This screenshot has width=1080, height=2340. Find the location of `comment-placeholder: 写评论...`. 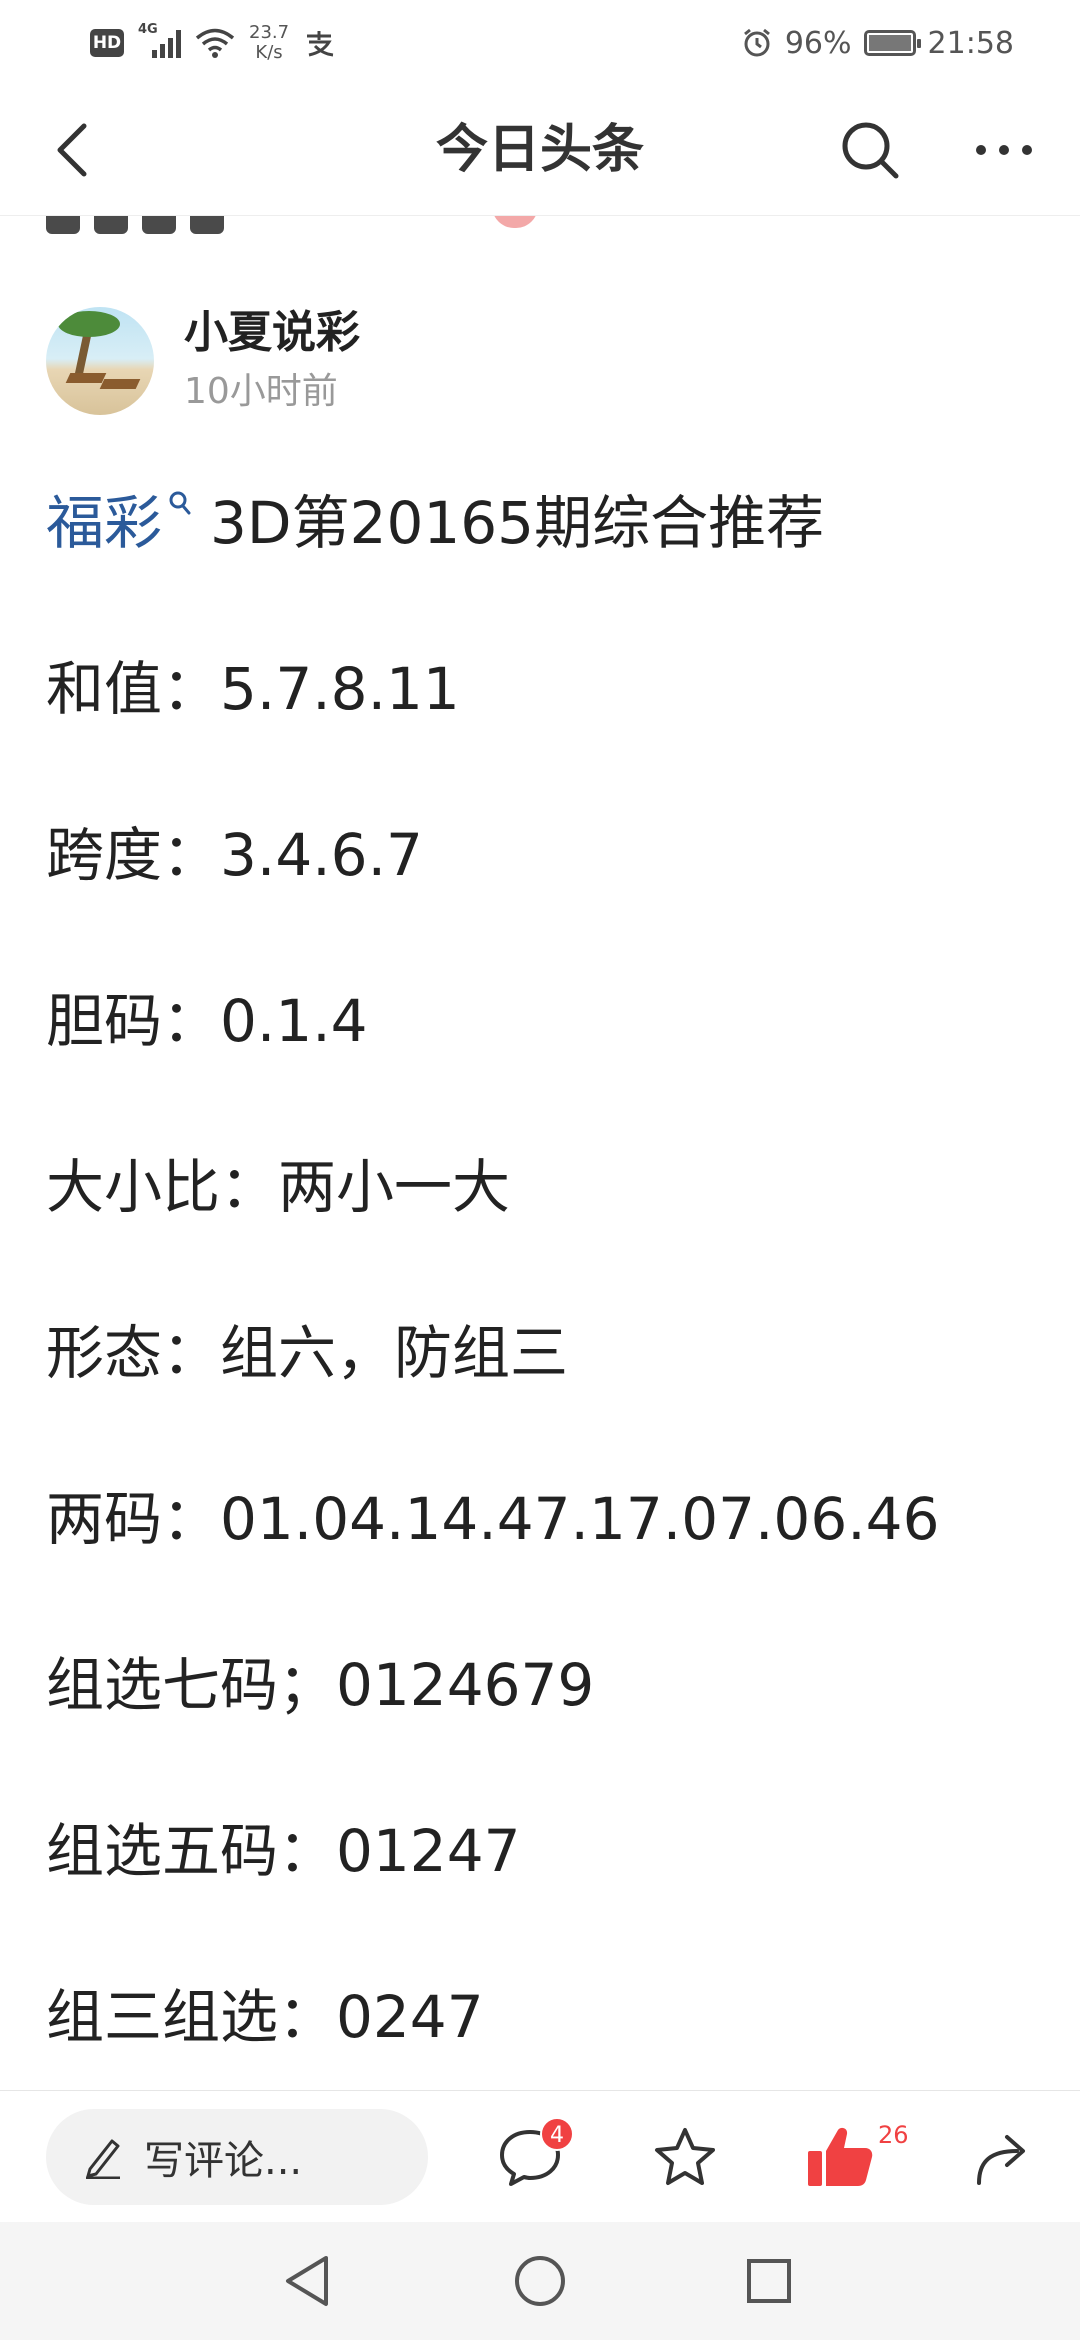

comment-placeholder: 写评论... is located at coordinates (223, 2161).